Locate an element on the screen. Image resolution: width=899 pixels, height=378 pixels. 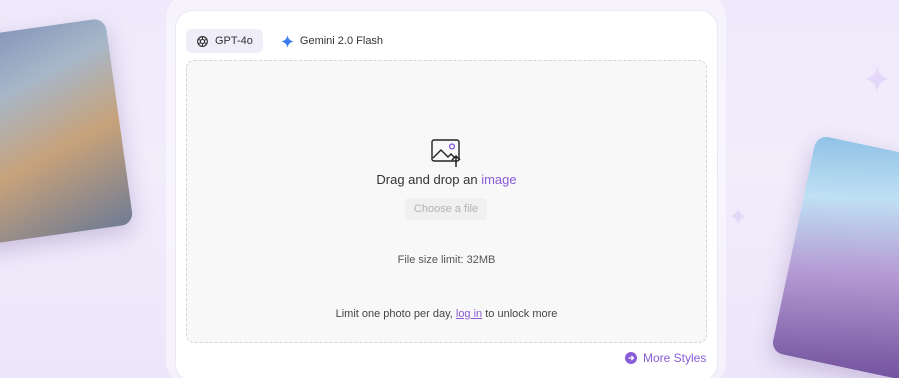
tab-gemini-2-flash: Gemini 2.0 Flash is located at coordinates (332, 41).